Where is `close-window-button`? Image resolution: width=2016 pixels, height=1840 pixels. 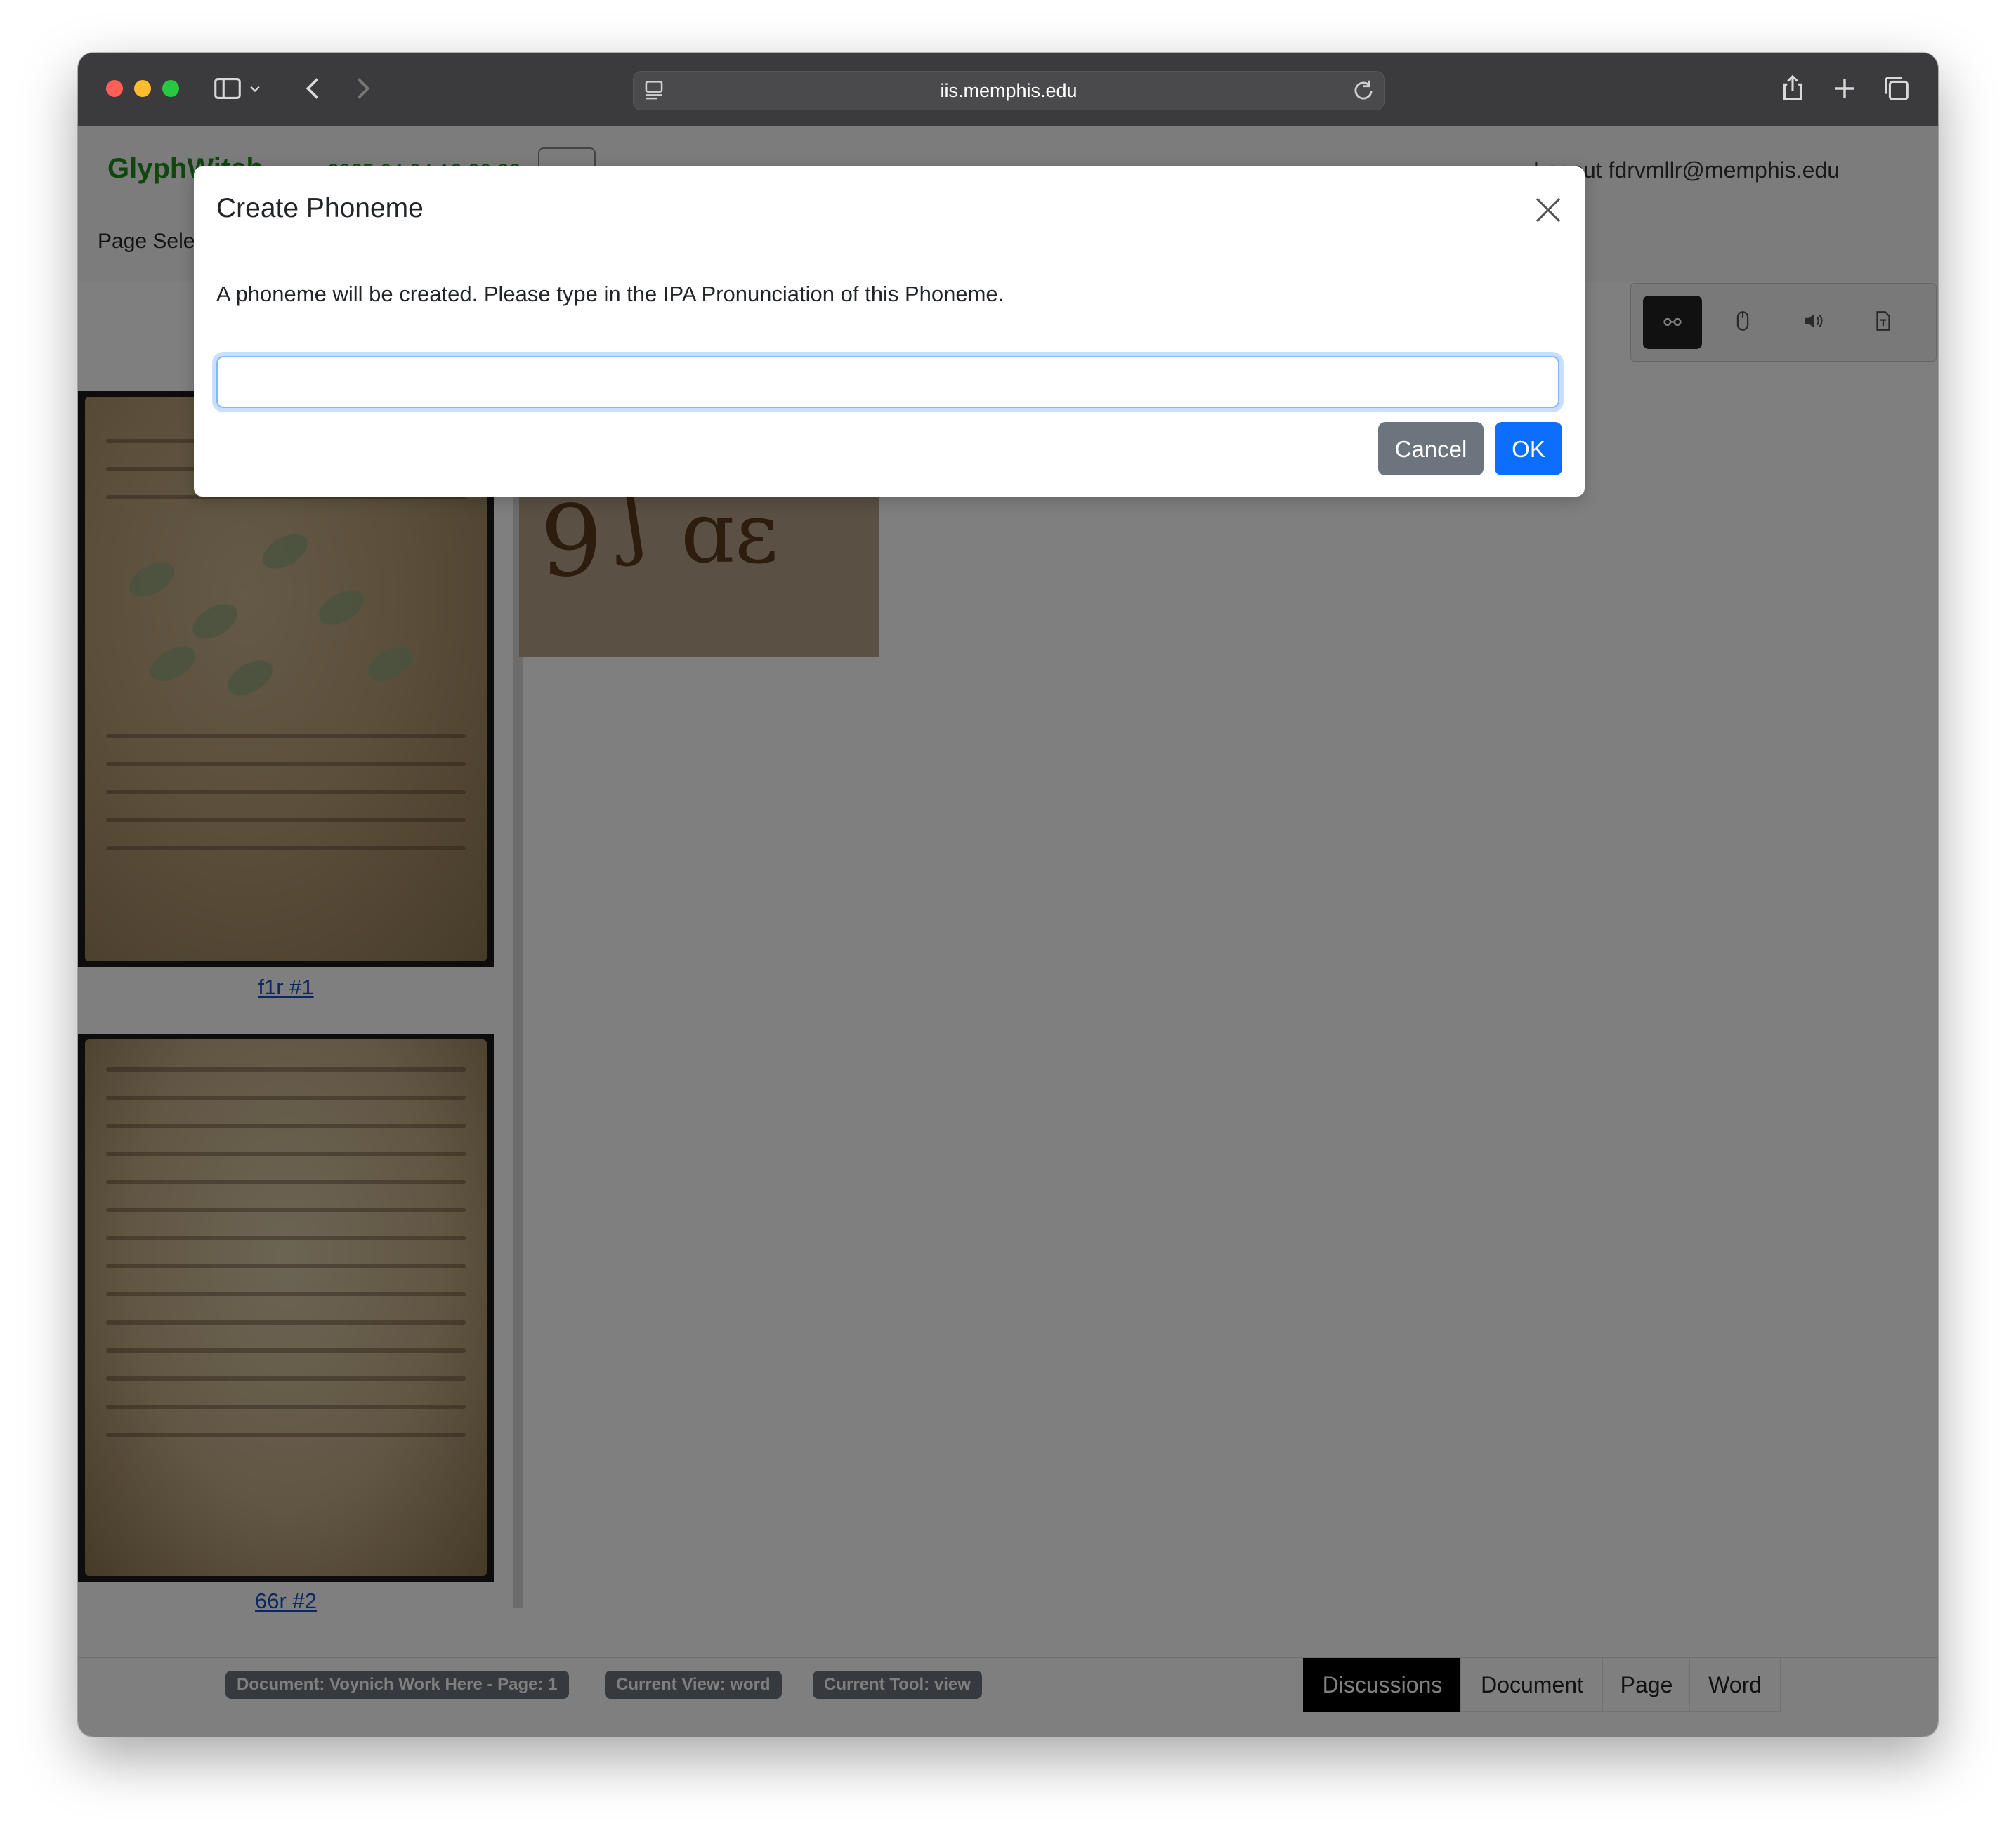
close-window-button is located at coordinates (114, 88).